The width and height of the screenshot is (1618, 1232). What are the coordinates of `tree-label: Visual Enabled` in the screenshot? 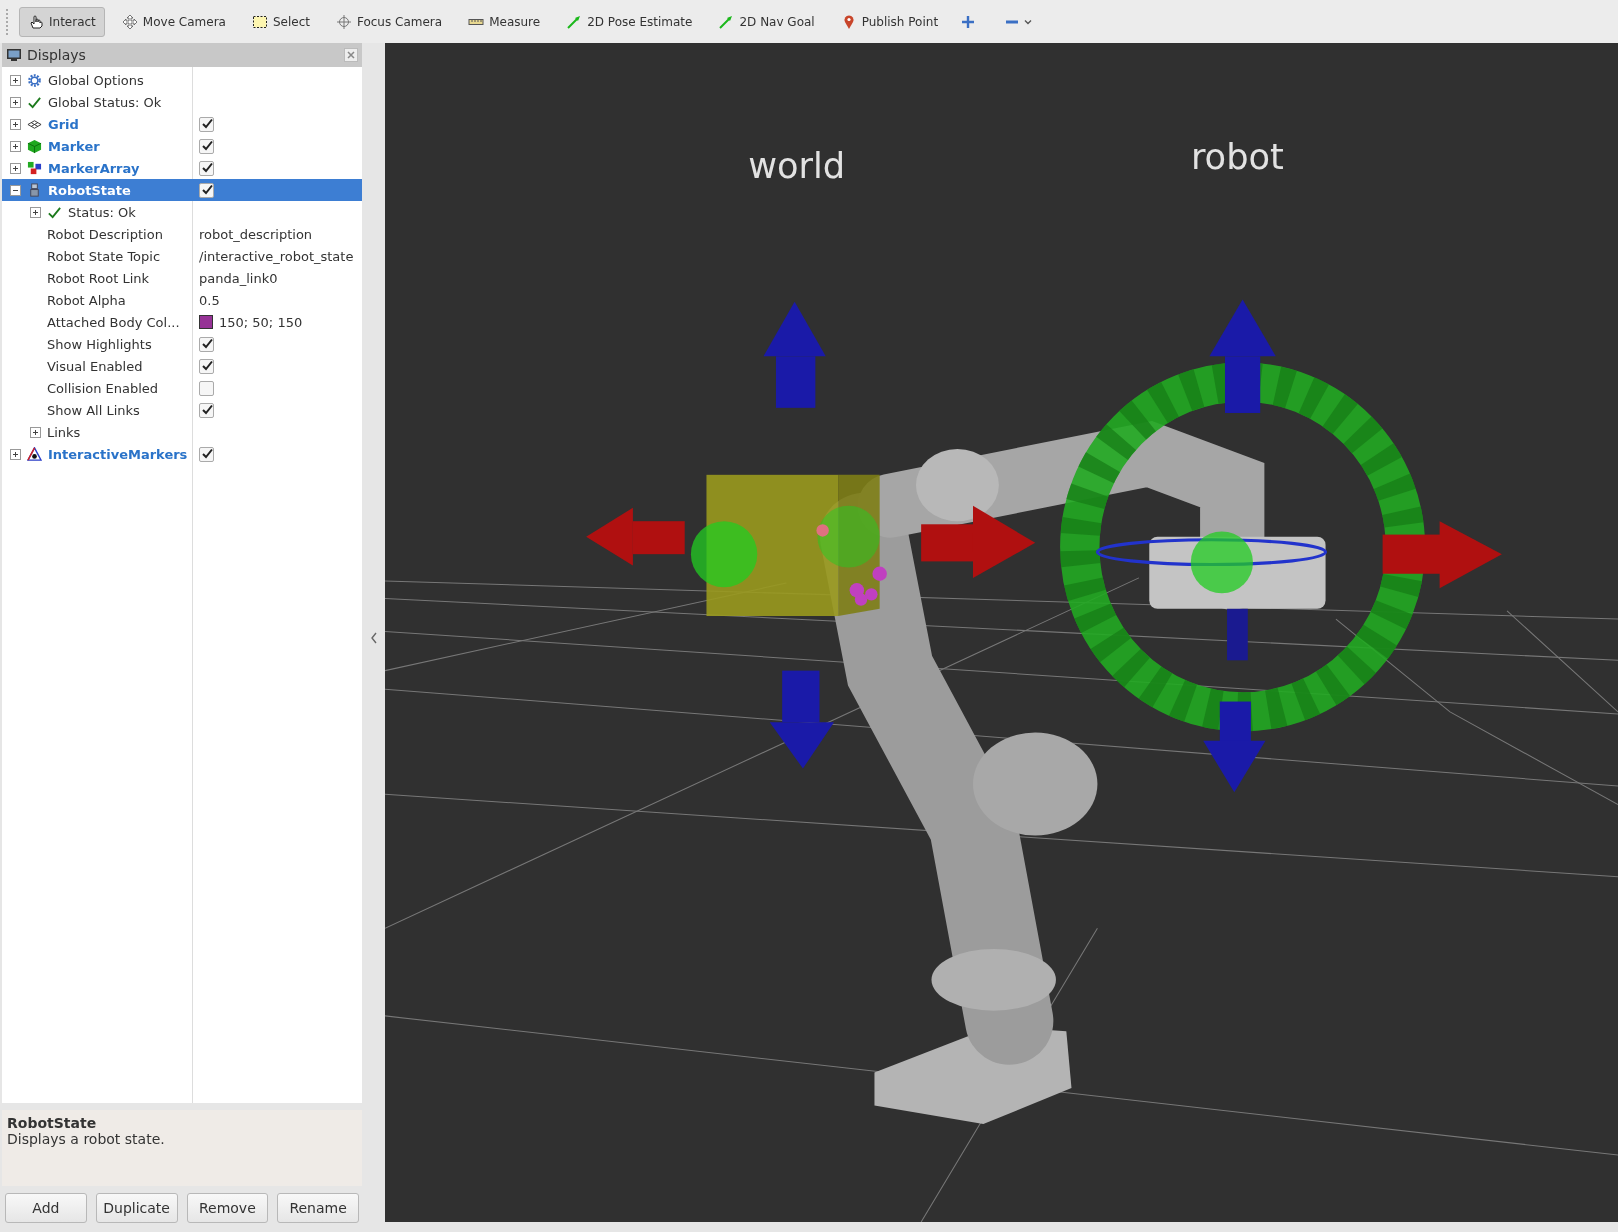 It's located at (95, 366).